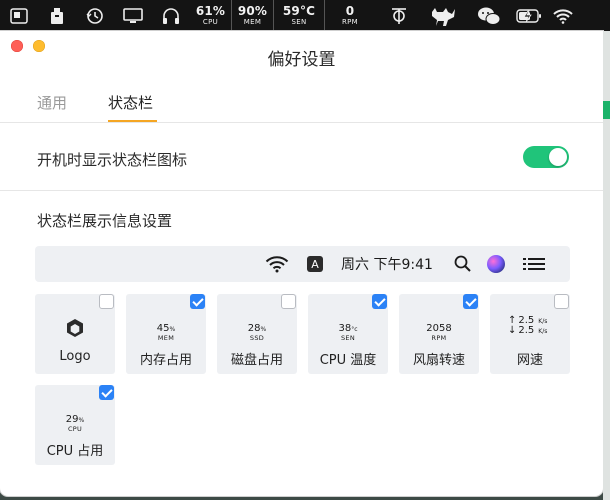 The height and width of the screenshot is (500, 610). Describe the element at coordinates (512, 330) in the screenshot. I see `down-arrow-icon: ↓` at that location.